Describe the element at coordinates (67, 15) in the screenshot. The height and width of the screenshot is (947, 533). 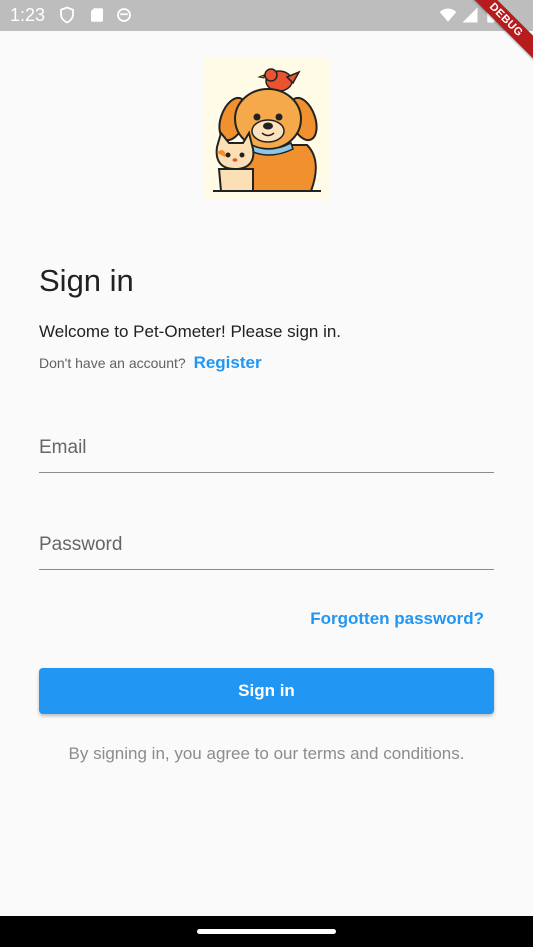
I see `shield-icon` at that location.